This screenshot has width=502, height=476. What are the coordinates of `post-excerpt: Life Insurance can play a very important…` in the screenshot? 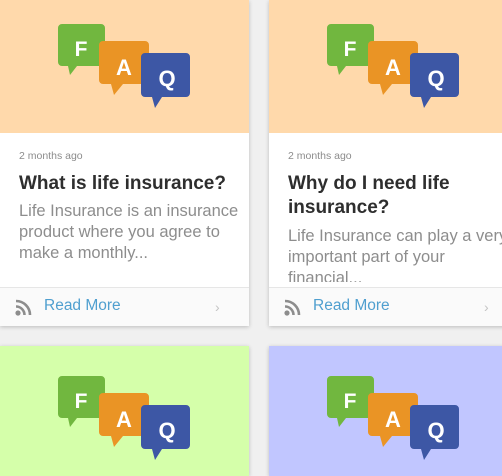 It's located at (395, 254).